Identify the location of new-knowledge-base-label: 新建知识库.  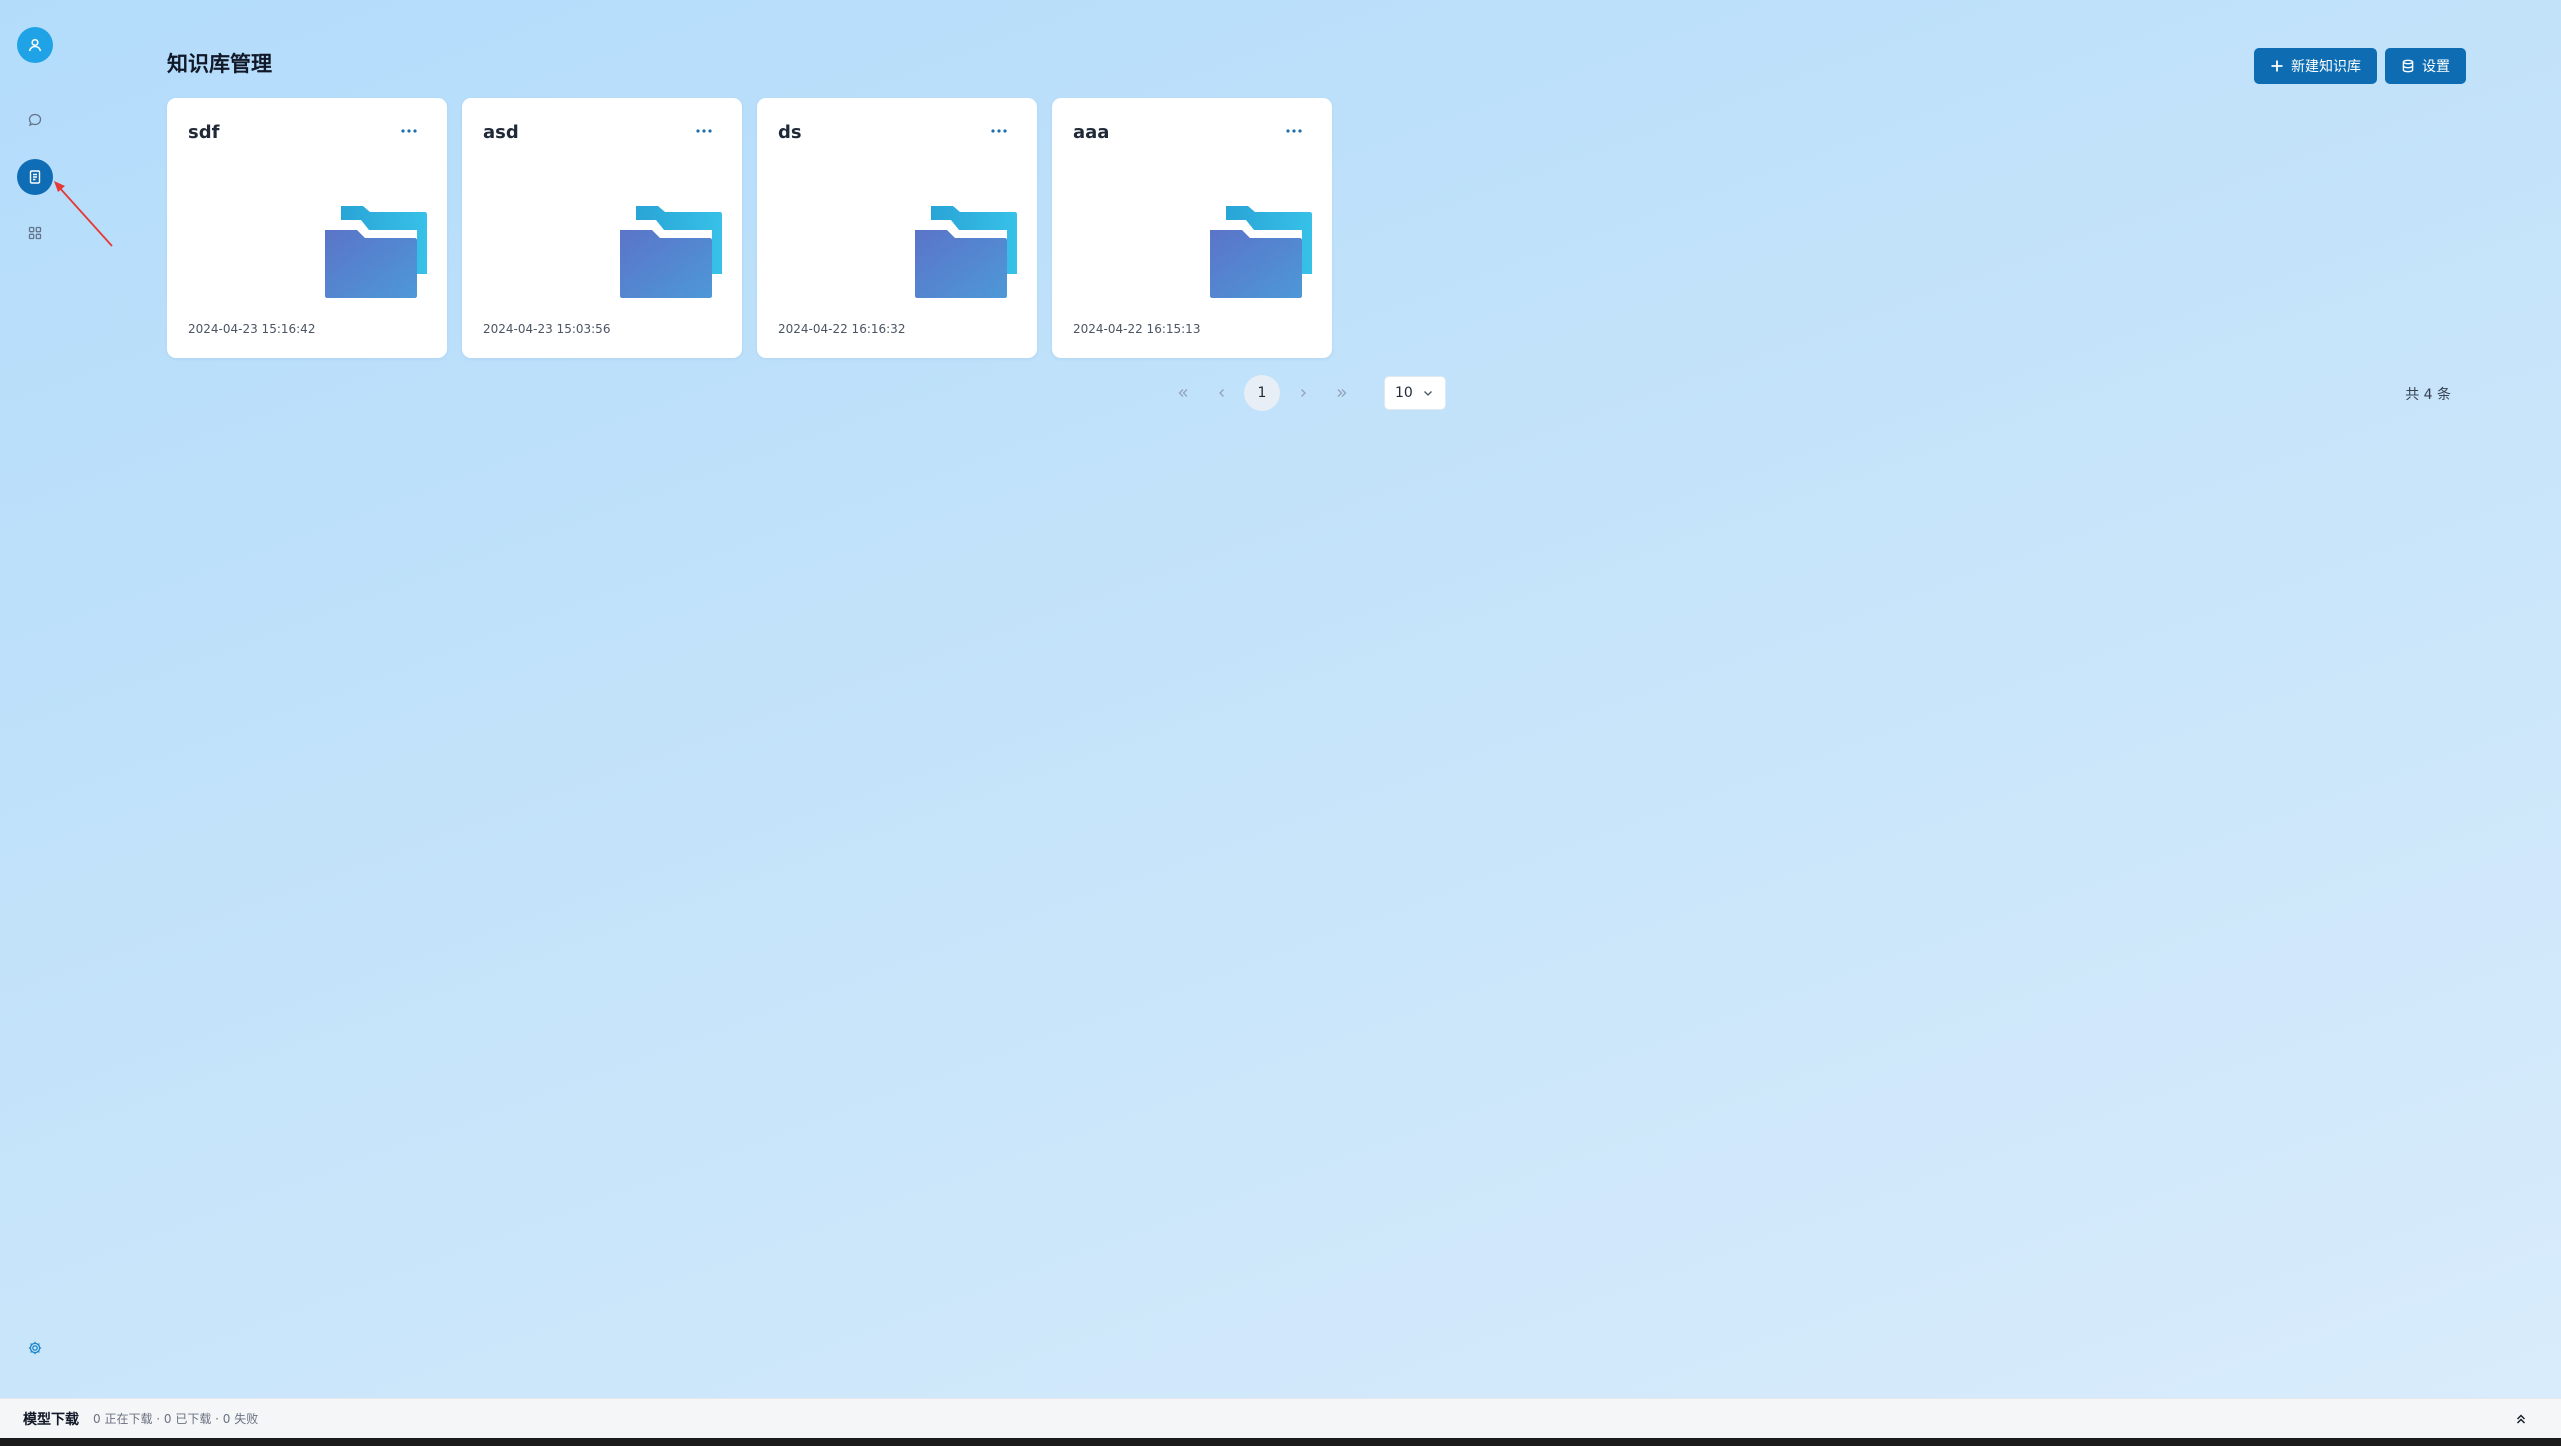
(2326, 67).